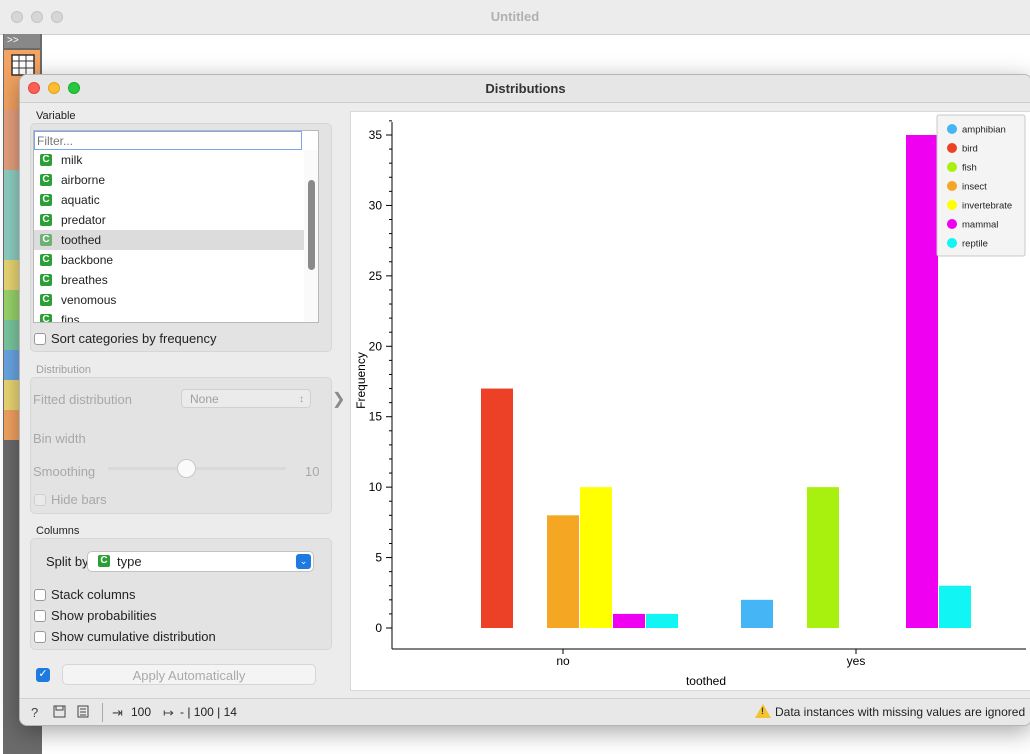  Describe the element at coordinates (378, 558) in the screenshot. I see `y-tick-label: 5` at that location.